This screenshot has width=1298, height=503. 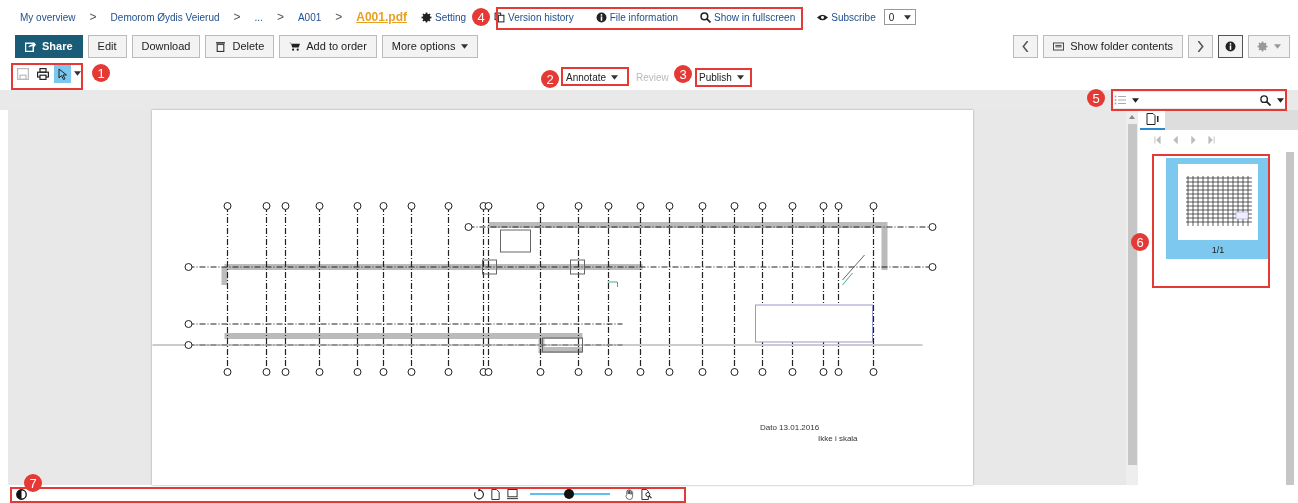 I want to click on settings-button, so click(x=1269, y=46).